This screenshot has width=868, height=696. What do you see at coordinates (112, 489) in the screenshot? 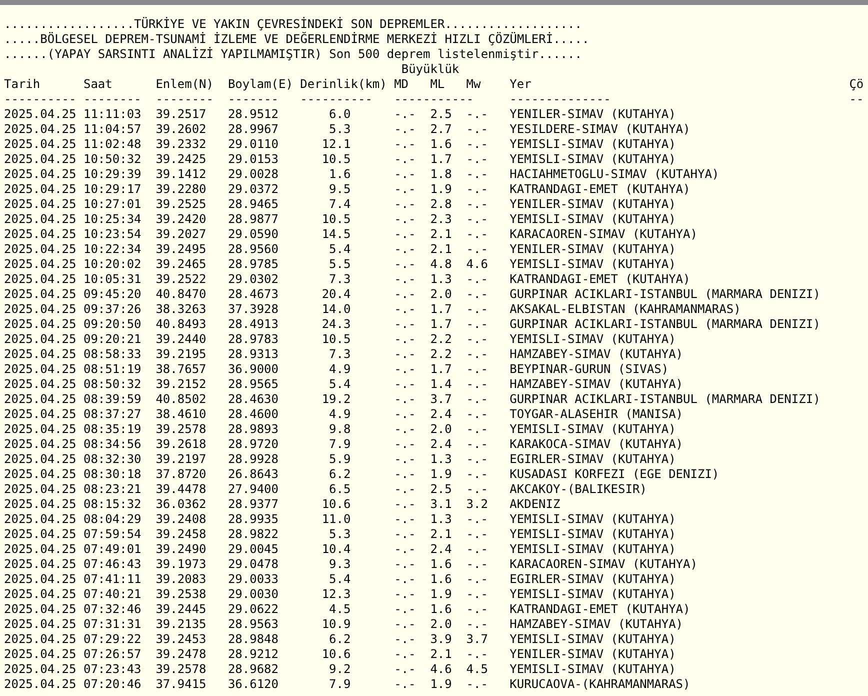
I see `time-cell: 08:23:21` at bounding box center [112, 489].